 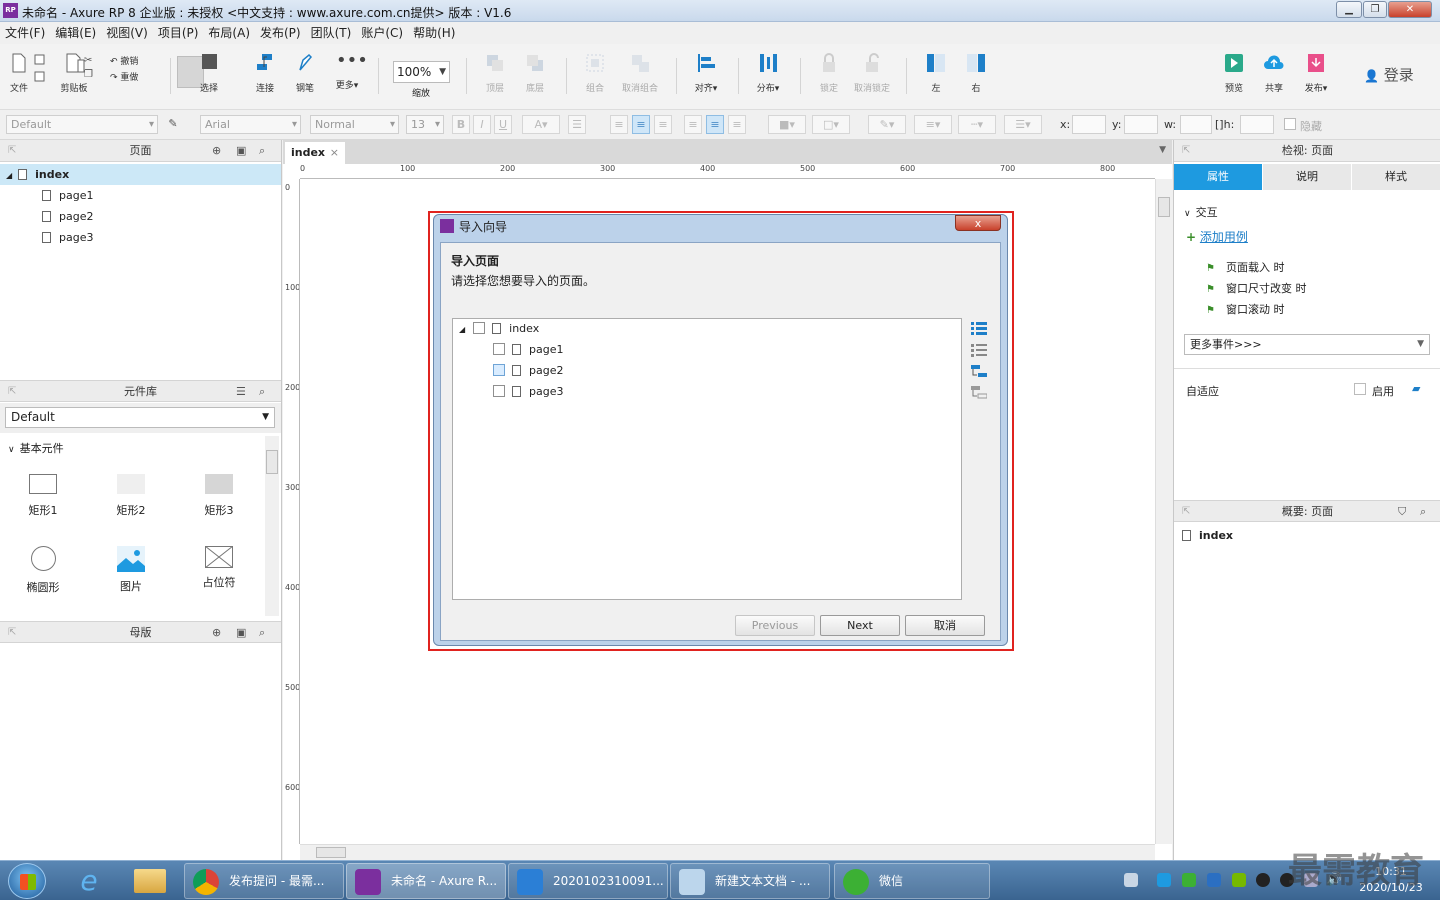 I want to click on x-input, so click(x=1089, y=124).